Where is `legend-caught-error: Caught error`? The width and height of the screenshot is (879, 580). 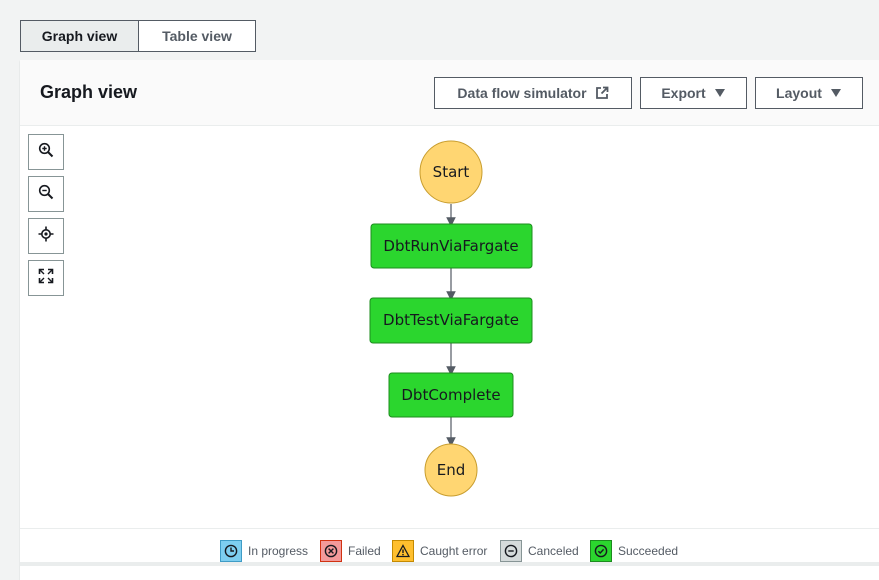
legend-caught-error: Caught error is located at coordinates (439, 551).